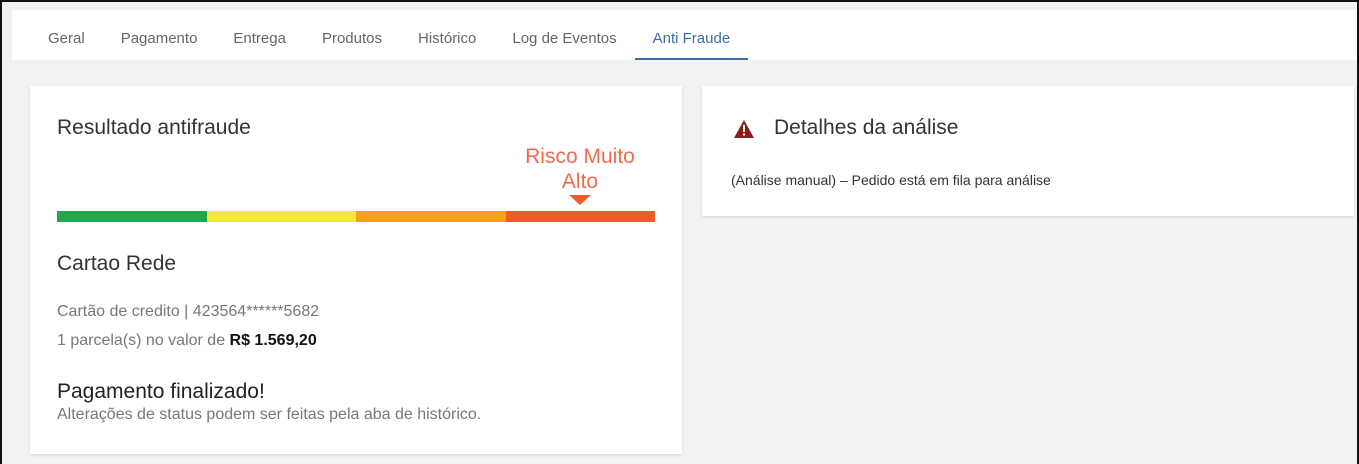 The height and width of the screenshot is (464, 1359). What do you see at coordinates (580, 216) in the screenshot?
I see `risk-segment-very-high` at bounding box center [580, 216].